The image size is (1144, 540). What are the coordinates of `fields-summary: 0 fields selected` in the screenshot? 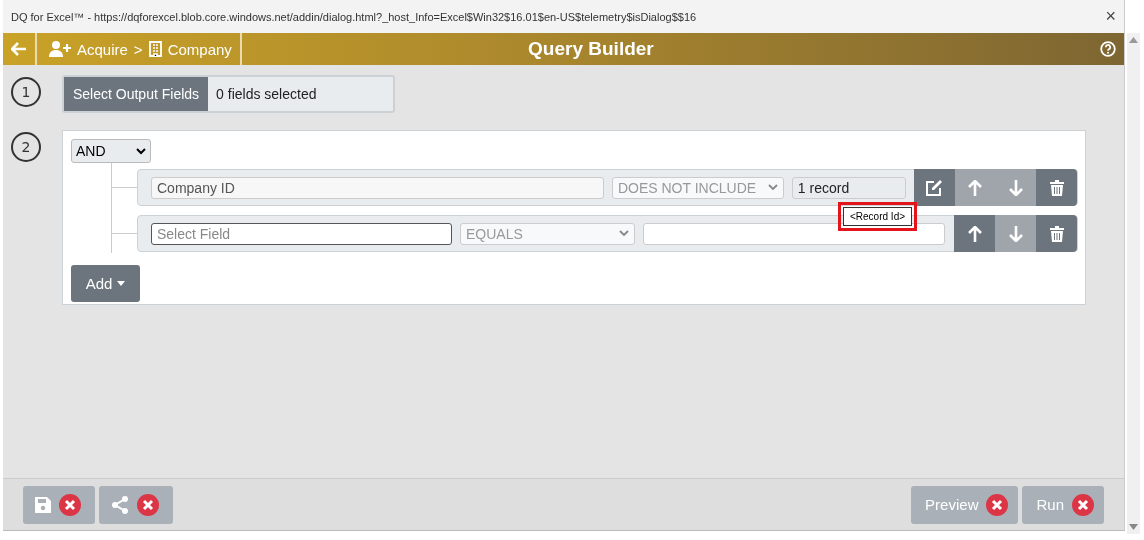 It's located at (266, 94).